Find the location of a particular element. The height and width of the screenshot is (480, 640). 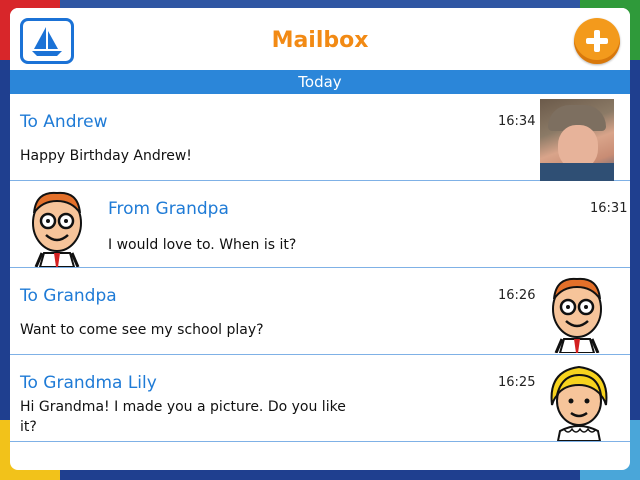

message-title: To Grandpa is located at coordinates (68, 296).